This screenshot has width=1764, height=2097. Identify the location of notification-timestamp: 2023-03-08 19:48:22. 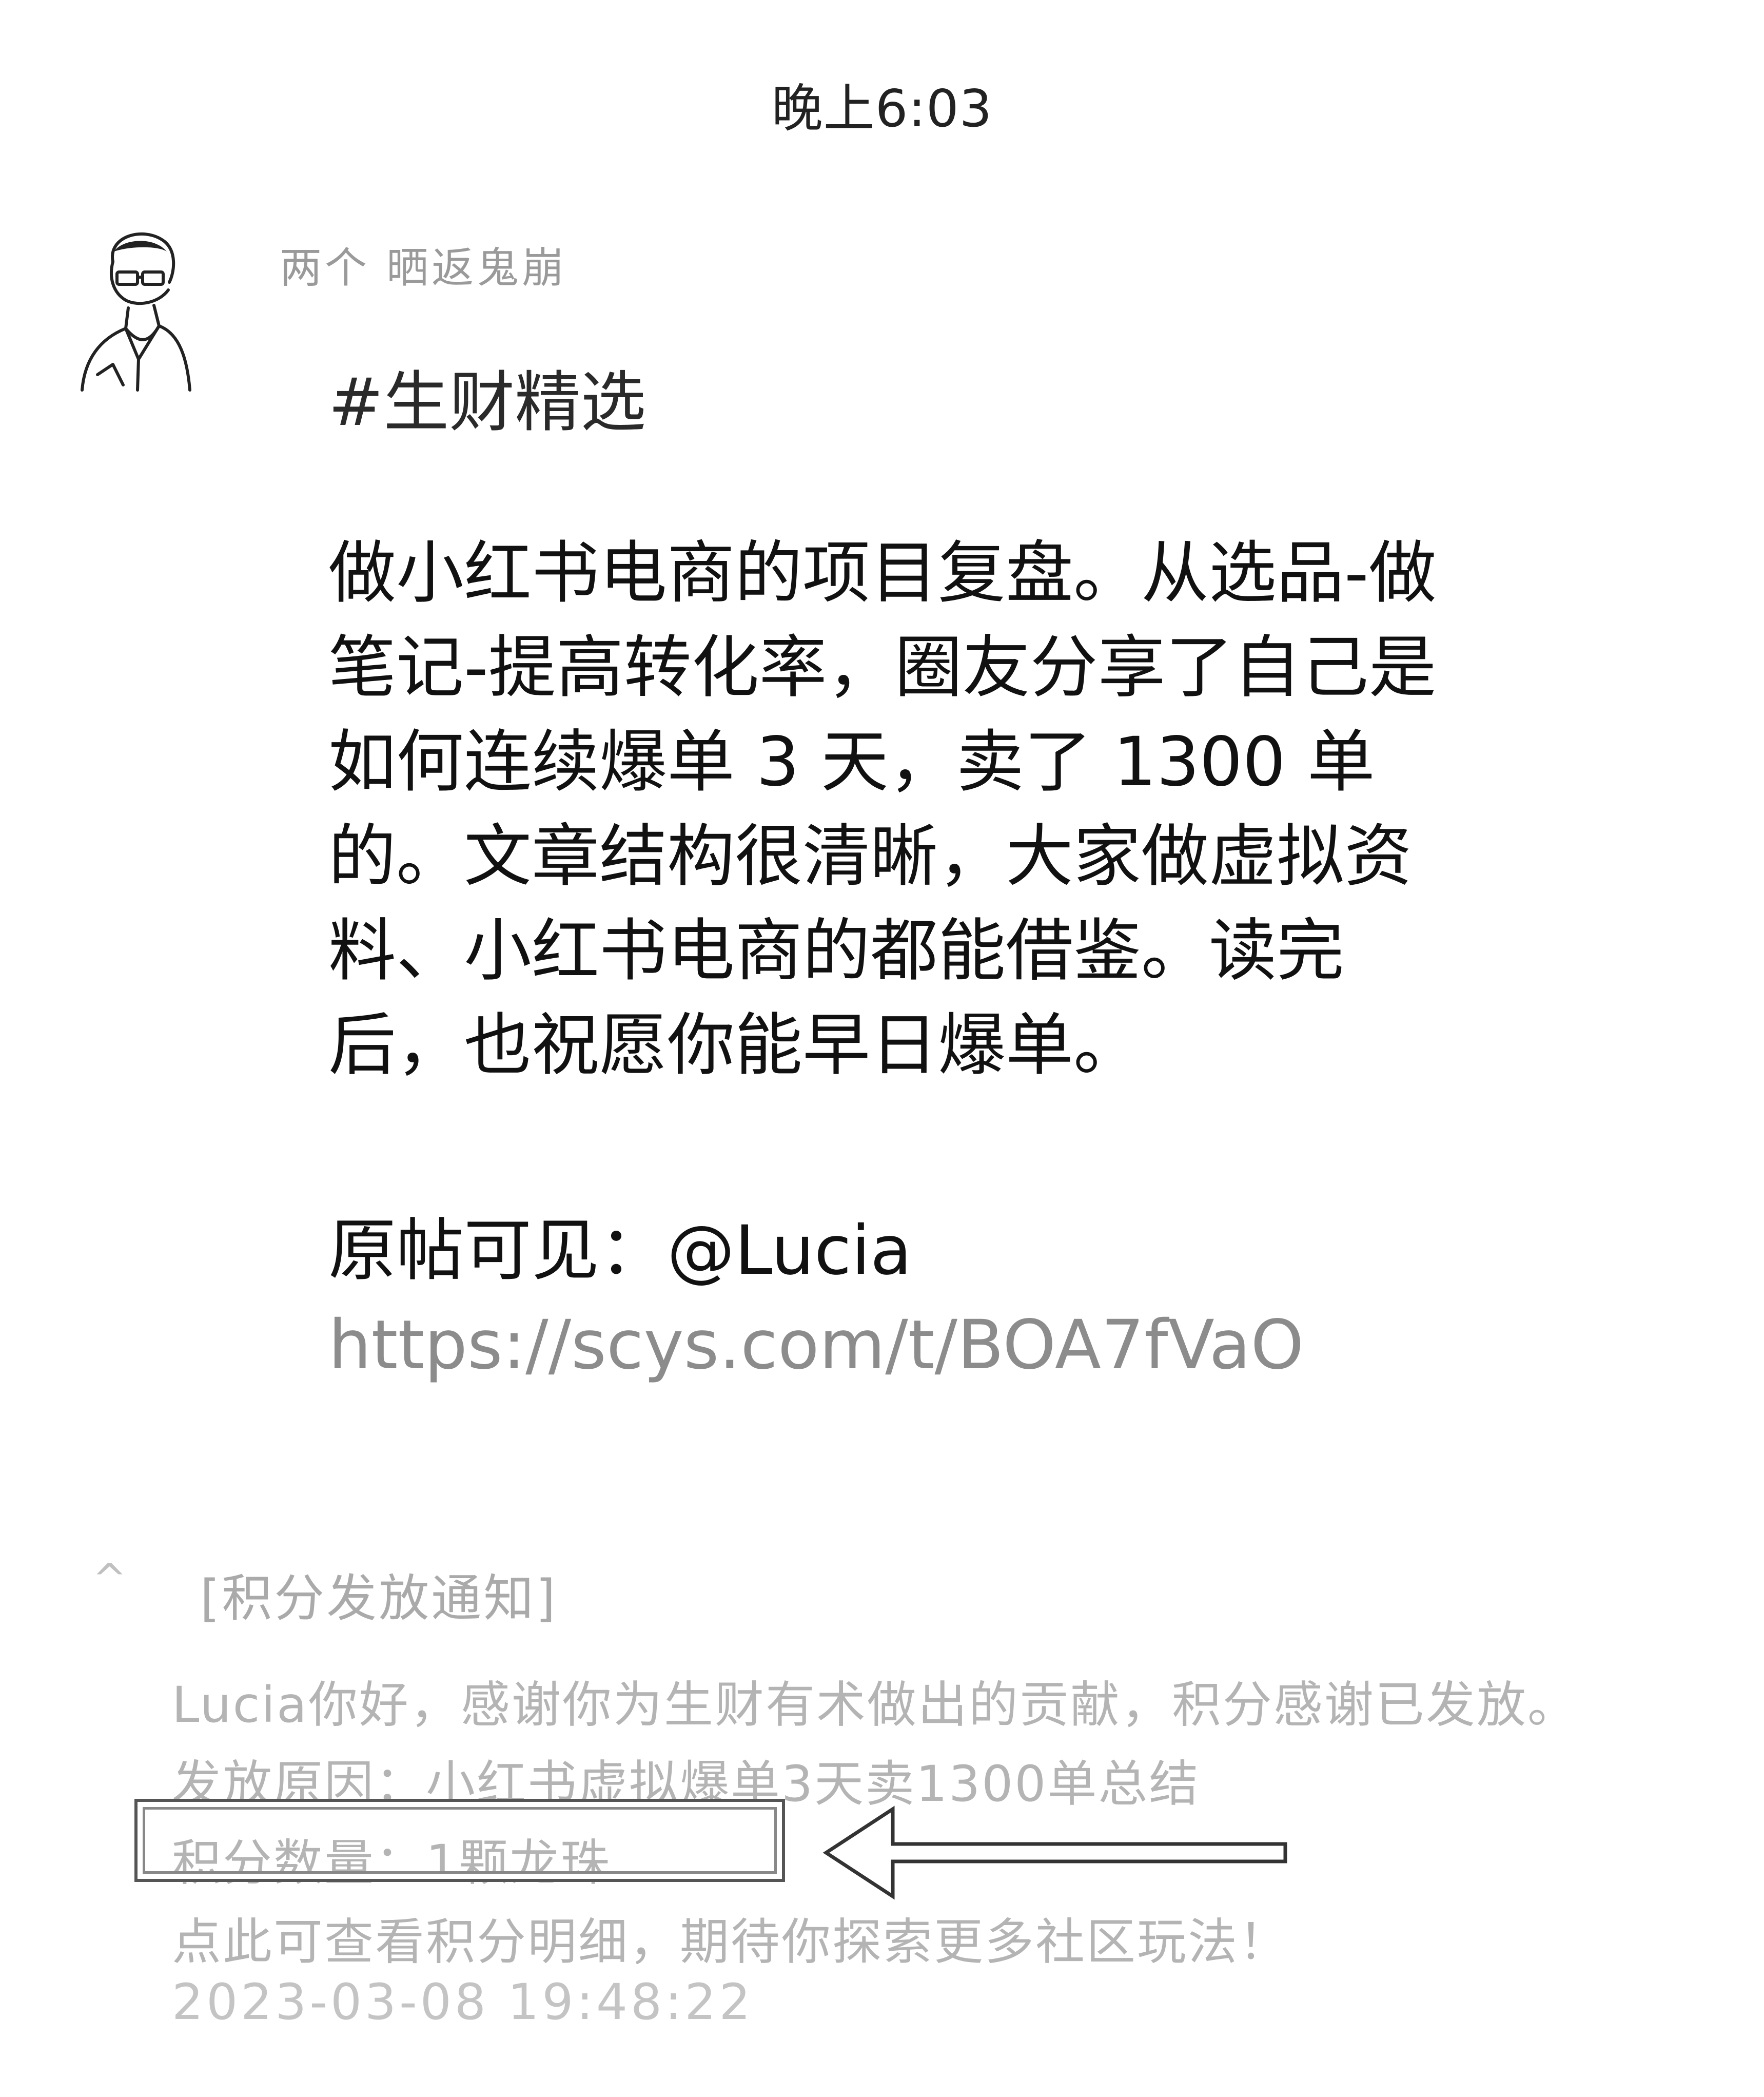
(463, 2002).